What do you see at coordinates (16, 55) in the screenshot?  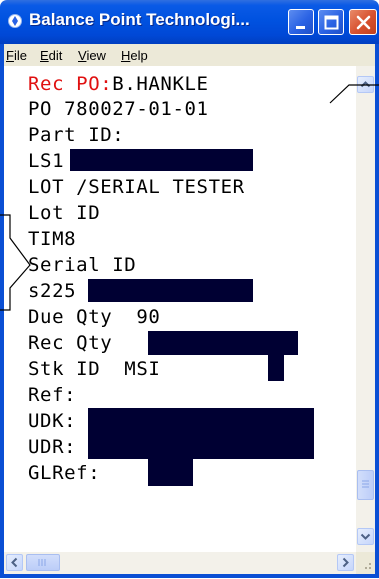 I see `menu-file: File` at bounding box center [16, 55].